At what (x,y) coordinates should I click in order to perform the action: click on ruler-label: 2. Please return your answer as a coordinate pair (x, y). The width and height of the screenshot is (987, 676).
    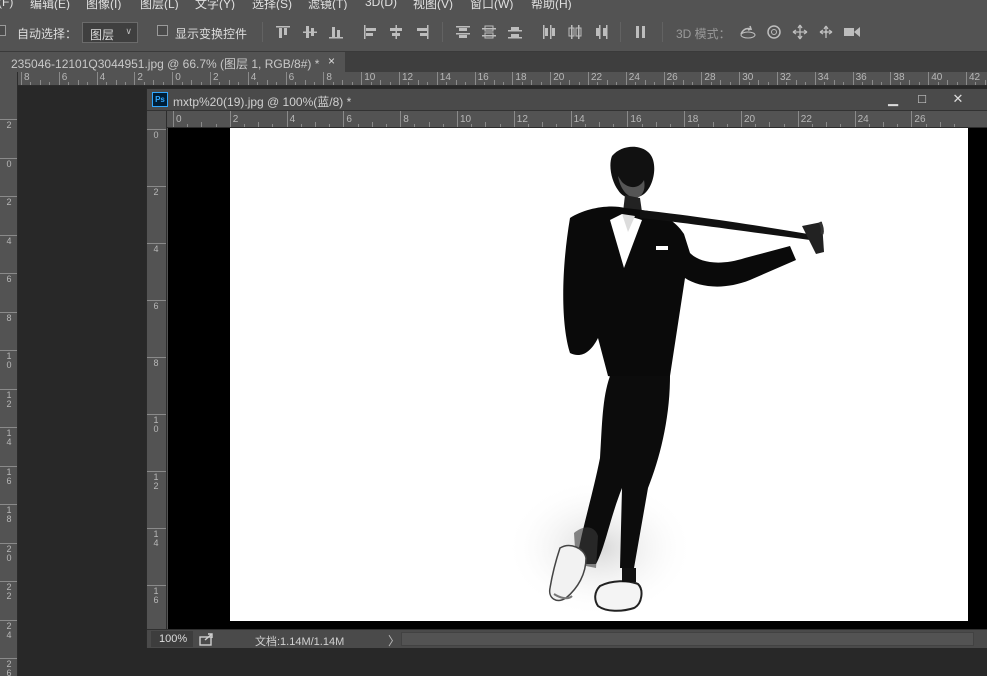
    Looking at the image, I should click on (140, 77).